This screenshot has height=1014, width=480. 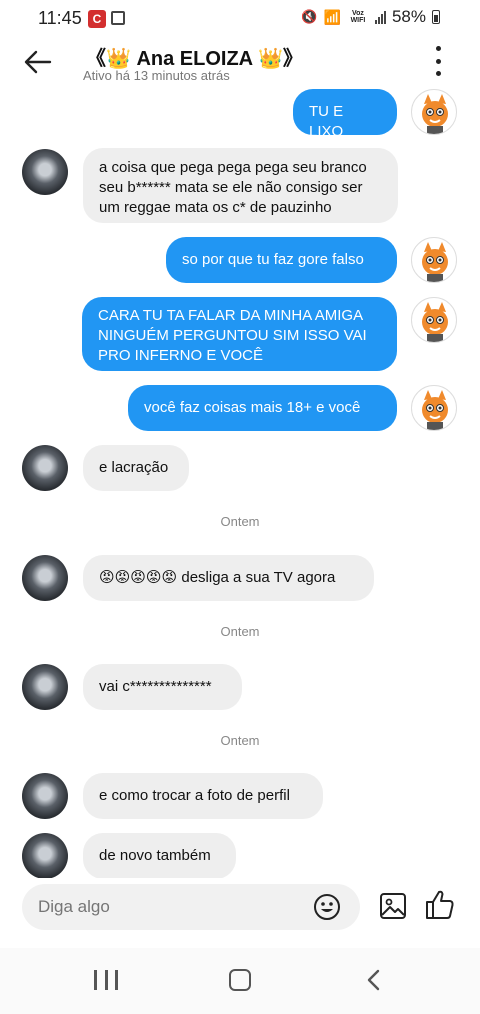 What do you see at coordinates (159, 855) in the screenshot?
I see `incoming-message: de novo também` at bounding box center [159, 855].